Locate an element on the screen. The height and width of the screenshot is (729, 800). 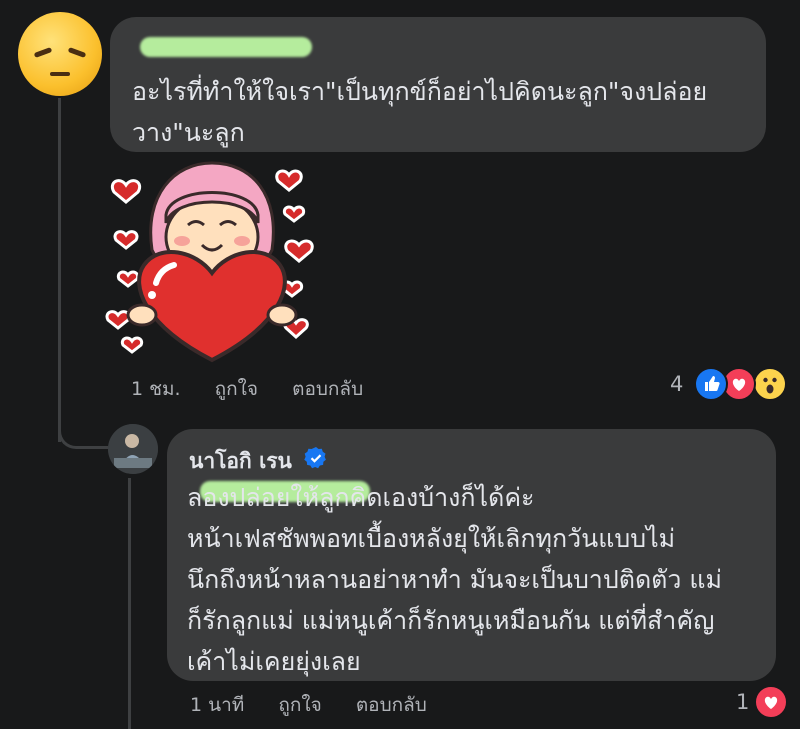
avatar-mouth is located at coordinates (60, 74).